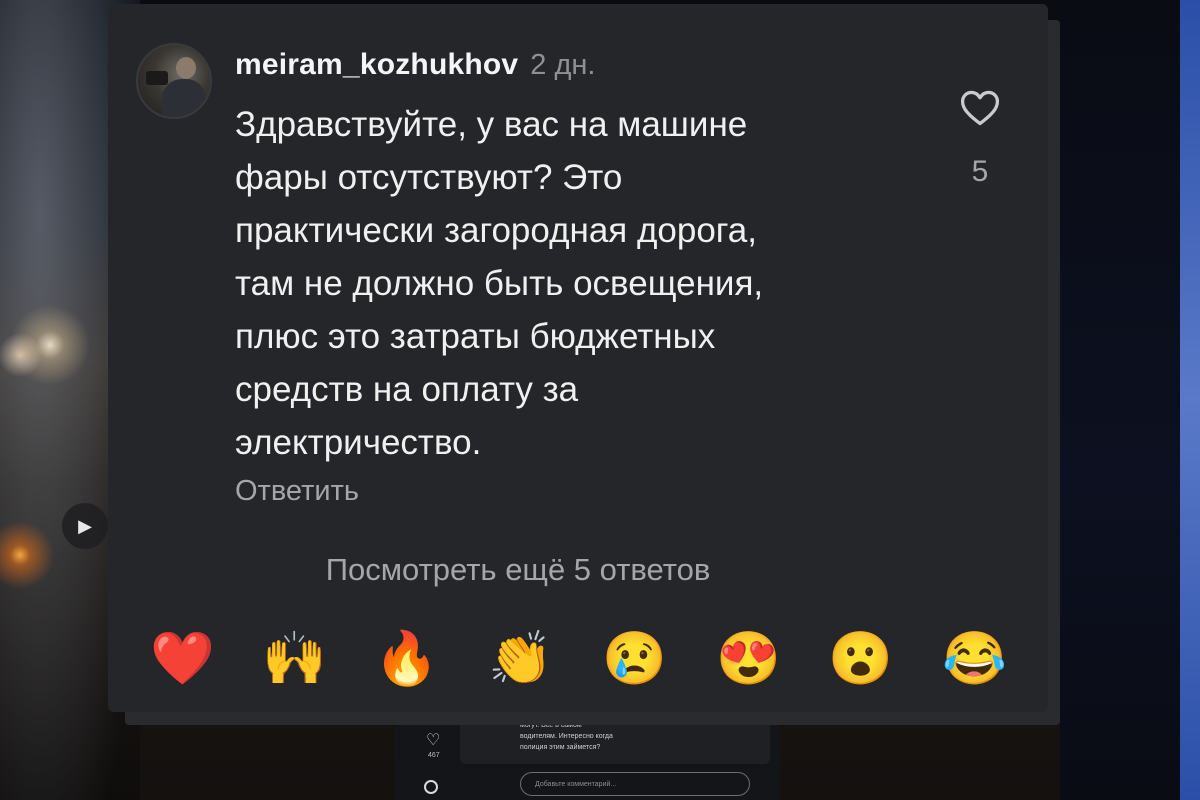 The width and height of the screenshot is (1200, 800). I want to click on avatar-head, so click(186, 68).